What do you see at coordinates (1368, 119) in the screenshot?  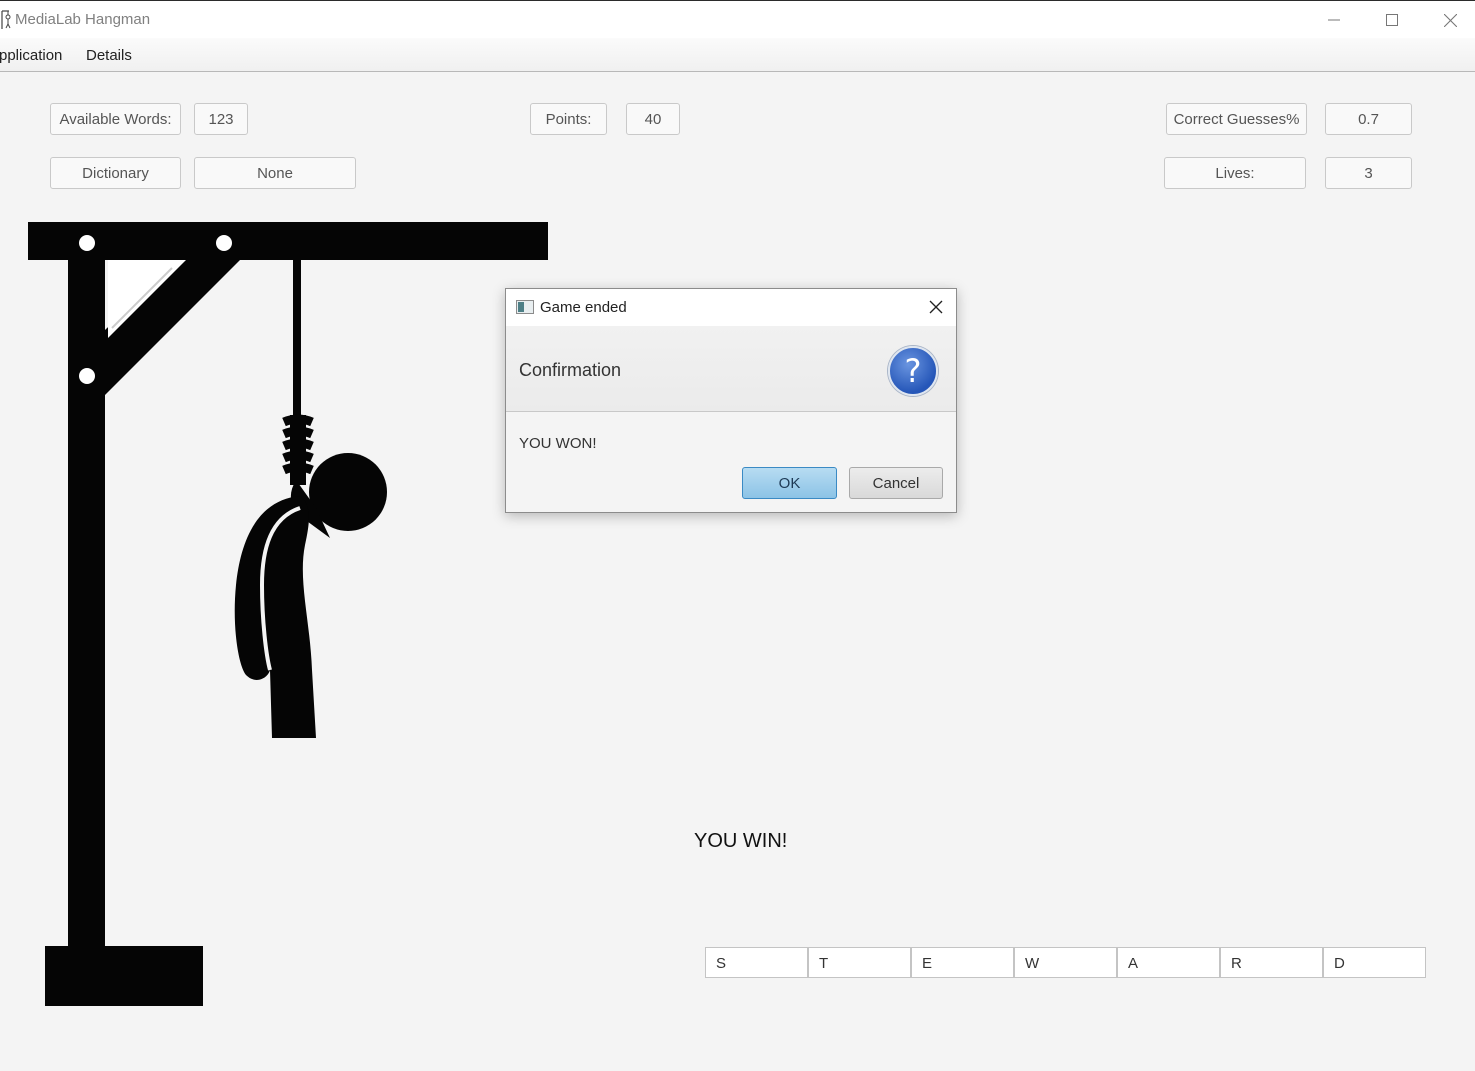 I see `correct-guesses-value: 0.7` at bounding box center [1368, 119].